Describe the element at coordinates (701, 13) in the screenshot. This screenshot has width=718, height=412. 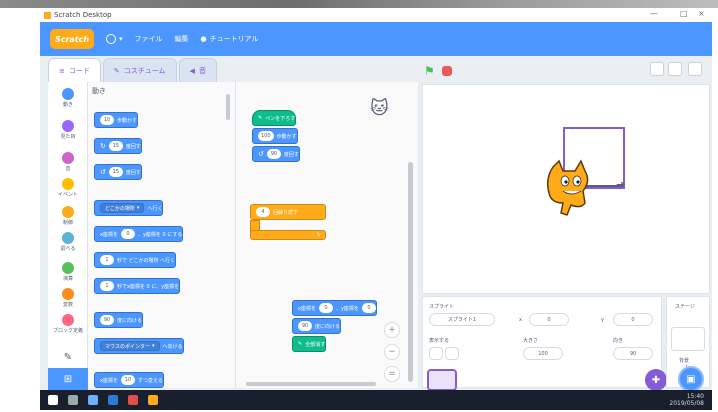
I see `close-button: ×` at that location.